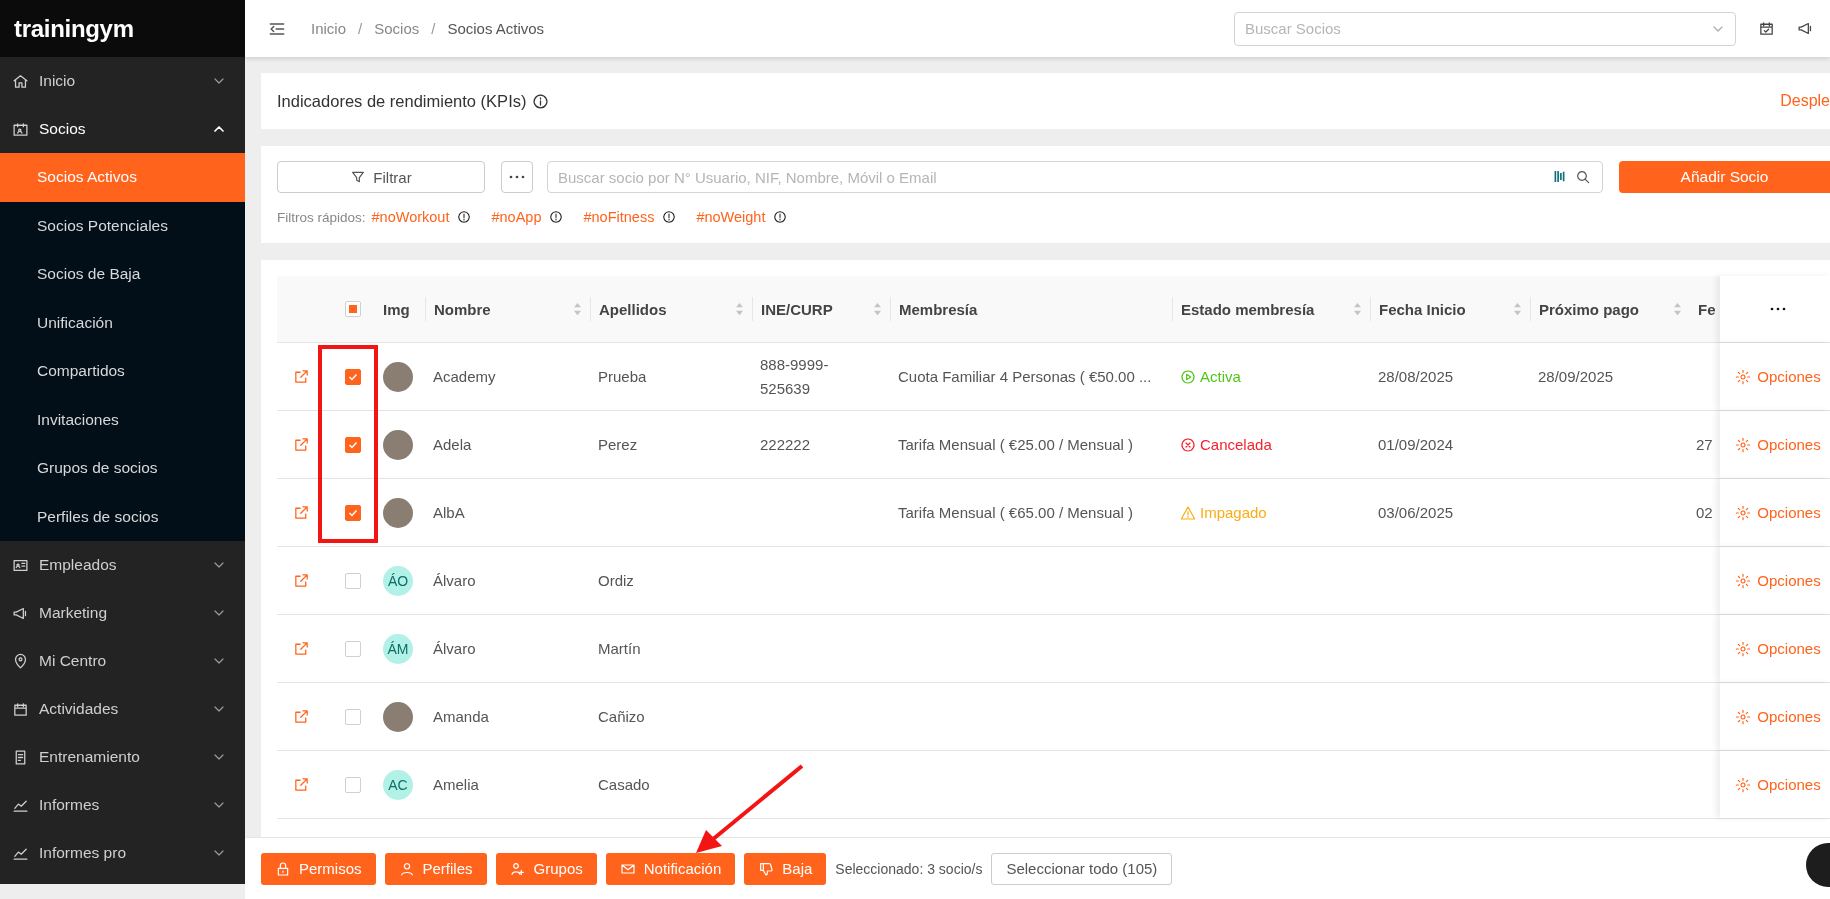 The height and width of the screenshot is (899, 1830). What do you see at coordinates (122, 322) in the screenshot?
I see `submenu-item: Unificación` at bounding box center [122, 322].